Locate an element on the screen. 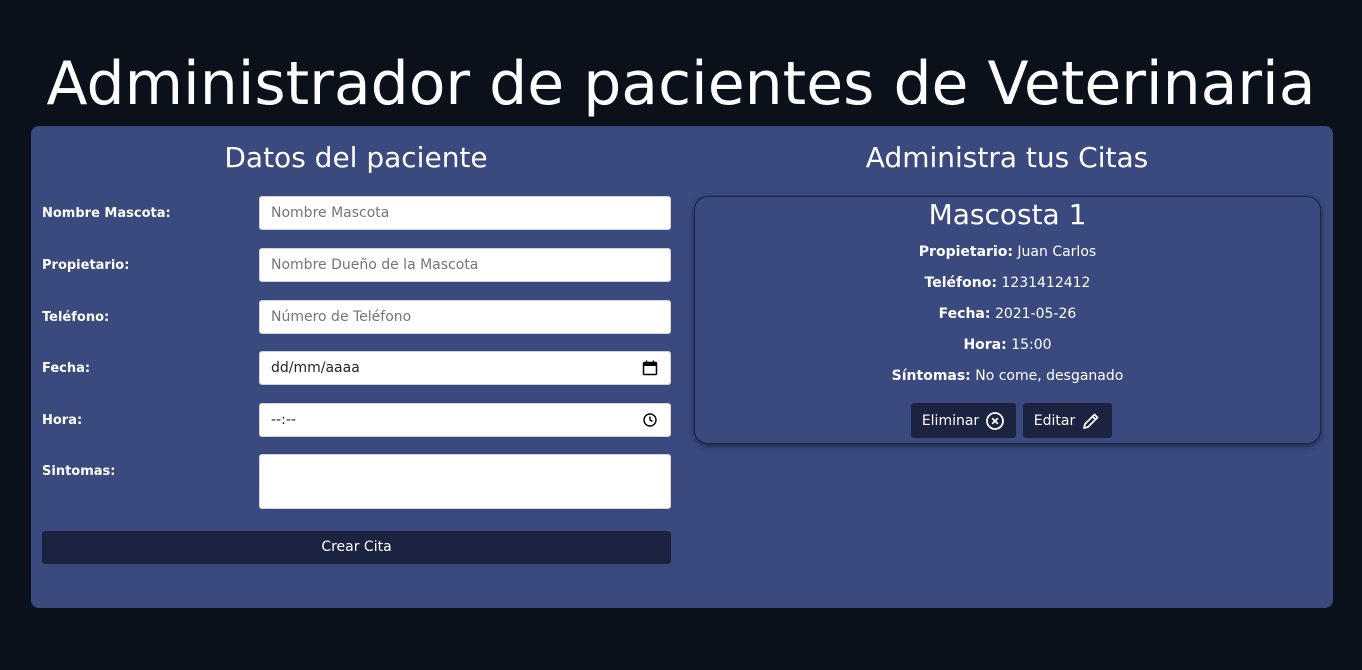 The width and height of the screenshot is (1362, 670). clock-icon is located at coordinates (650, 420).